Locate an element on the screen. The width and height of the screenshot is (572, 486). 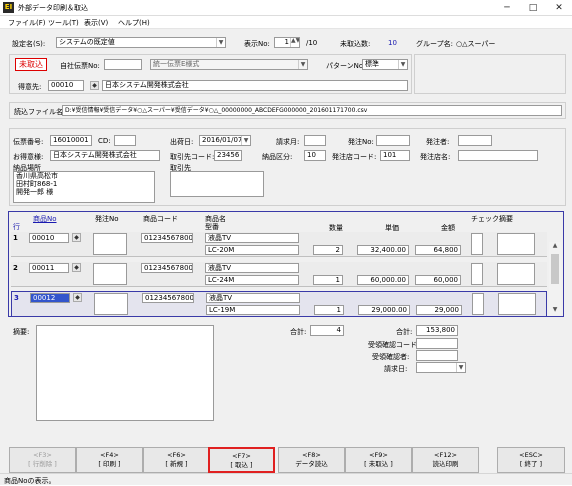
f3-delete-row-button: <F3> [ 行削除 ] is located at coordinates (42, 460).